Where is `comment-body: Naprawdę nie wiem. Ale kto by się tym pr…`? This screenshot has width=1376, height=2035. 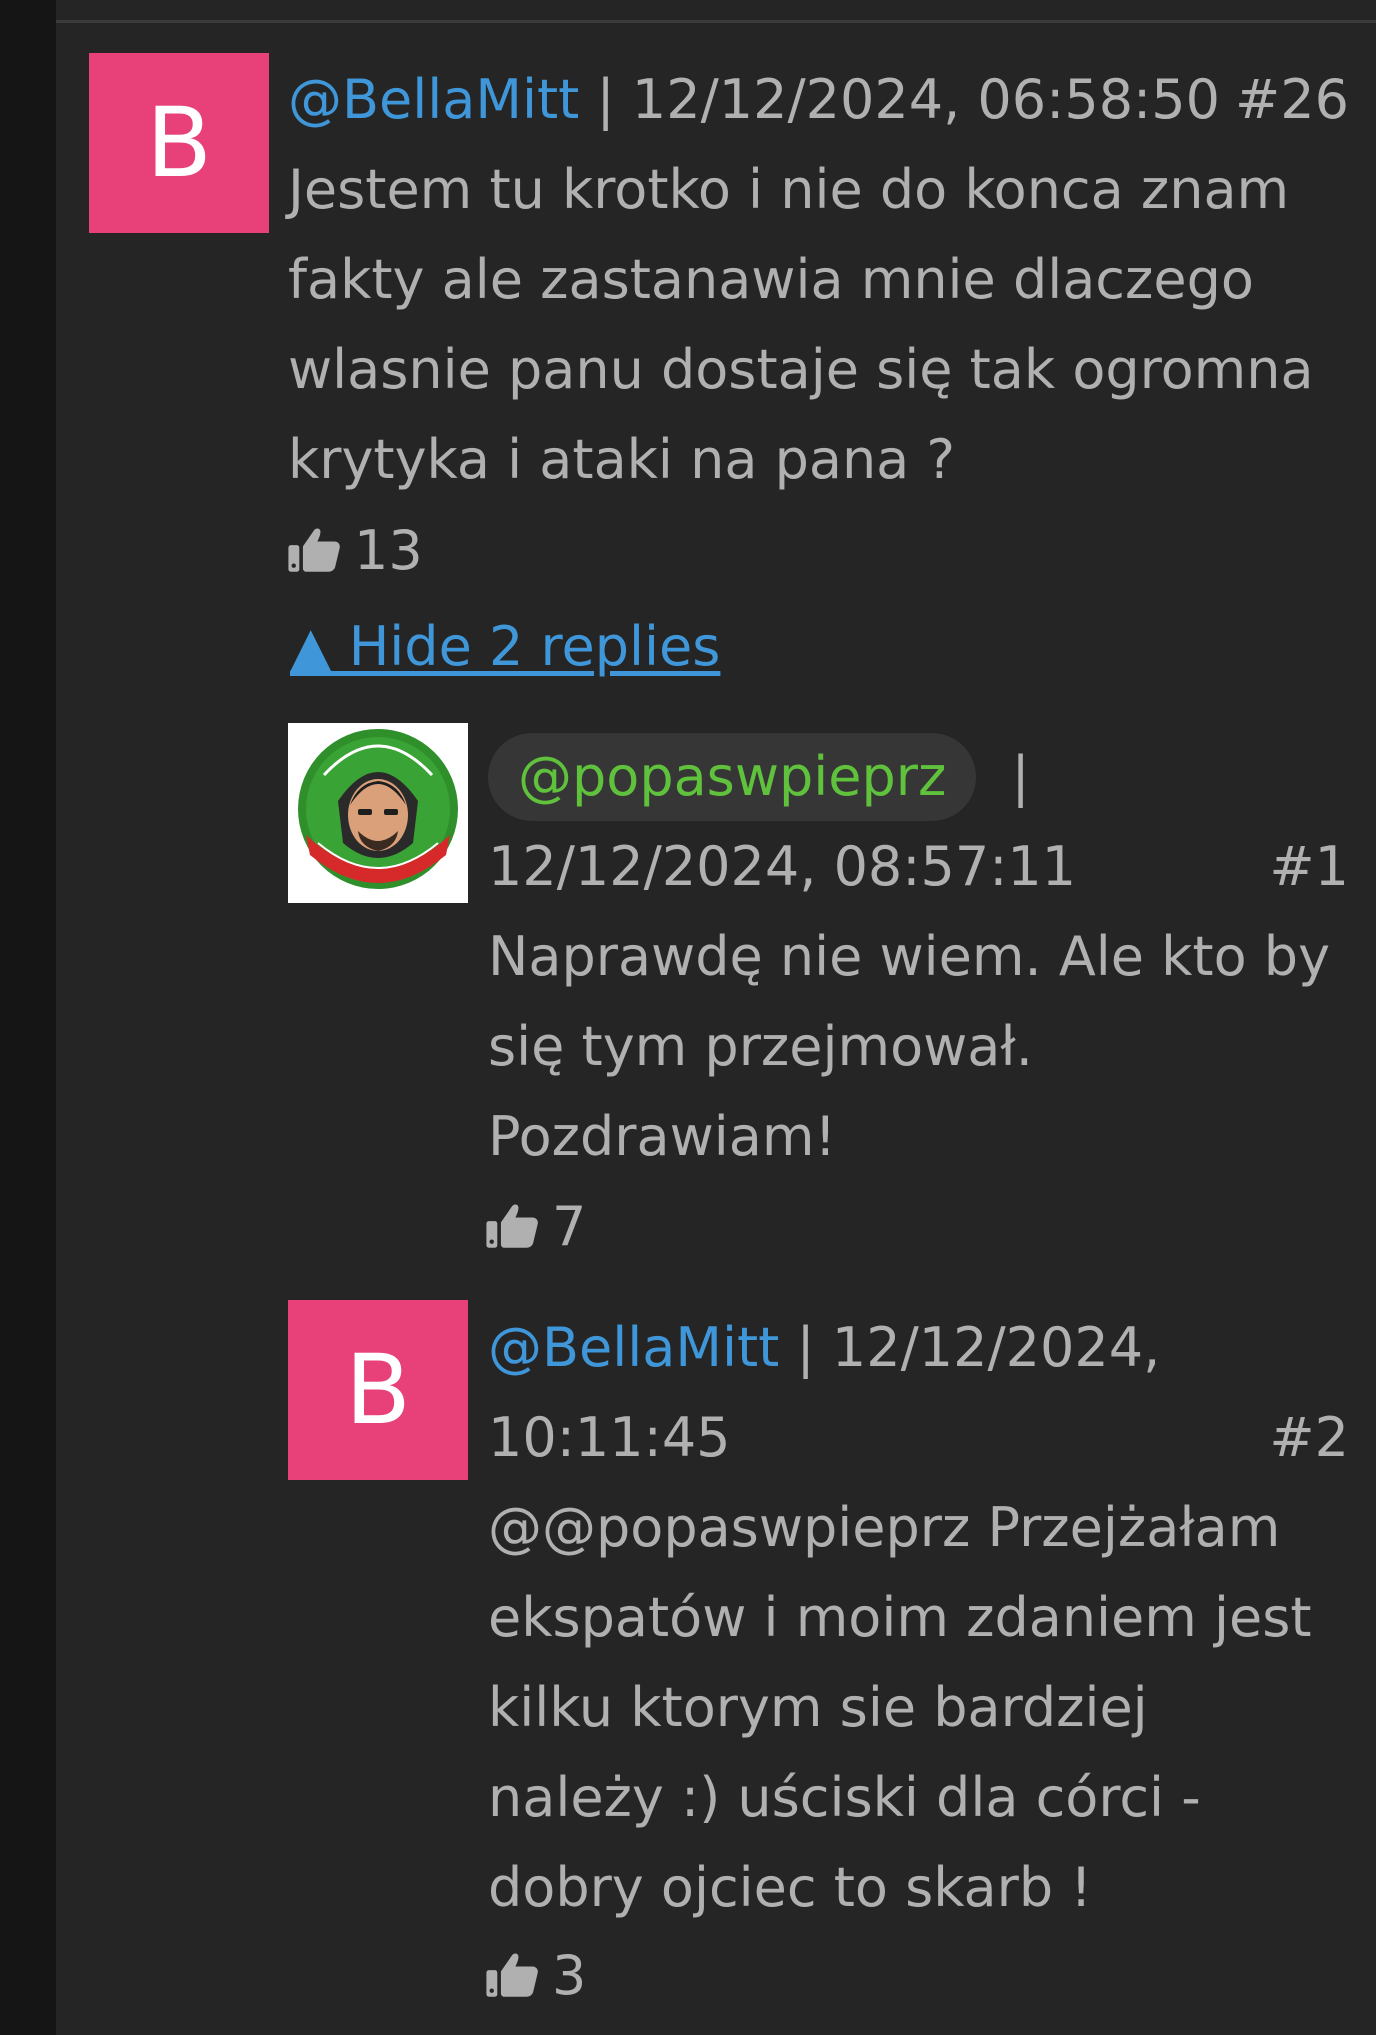 comment-body: Naprawdę nie wiem. Ale kto by się tym pr… is located at coordinates (909, 1047).